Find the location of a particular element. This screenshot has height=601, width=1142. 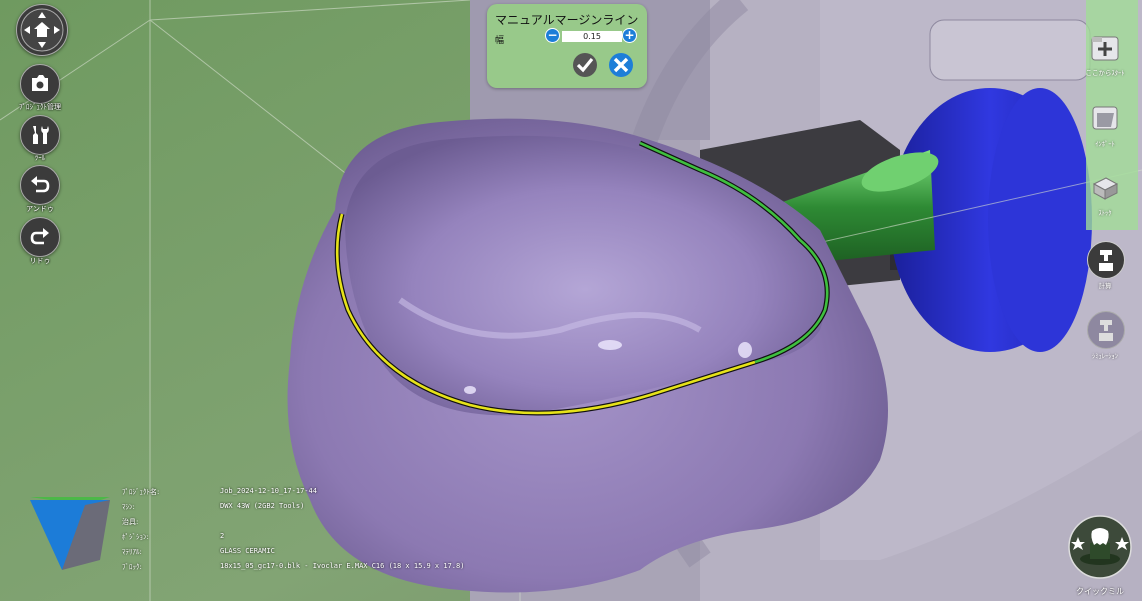

info-value-project: Job_2024-12-10_17-17-44 is located at coordinates (268, 491).